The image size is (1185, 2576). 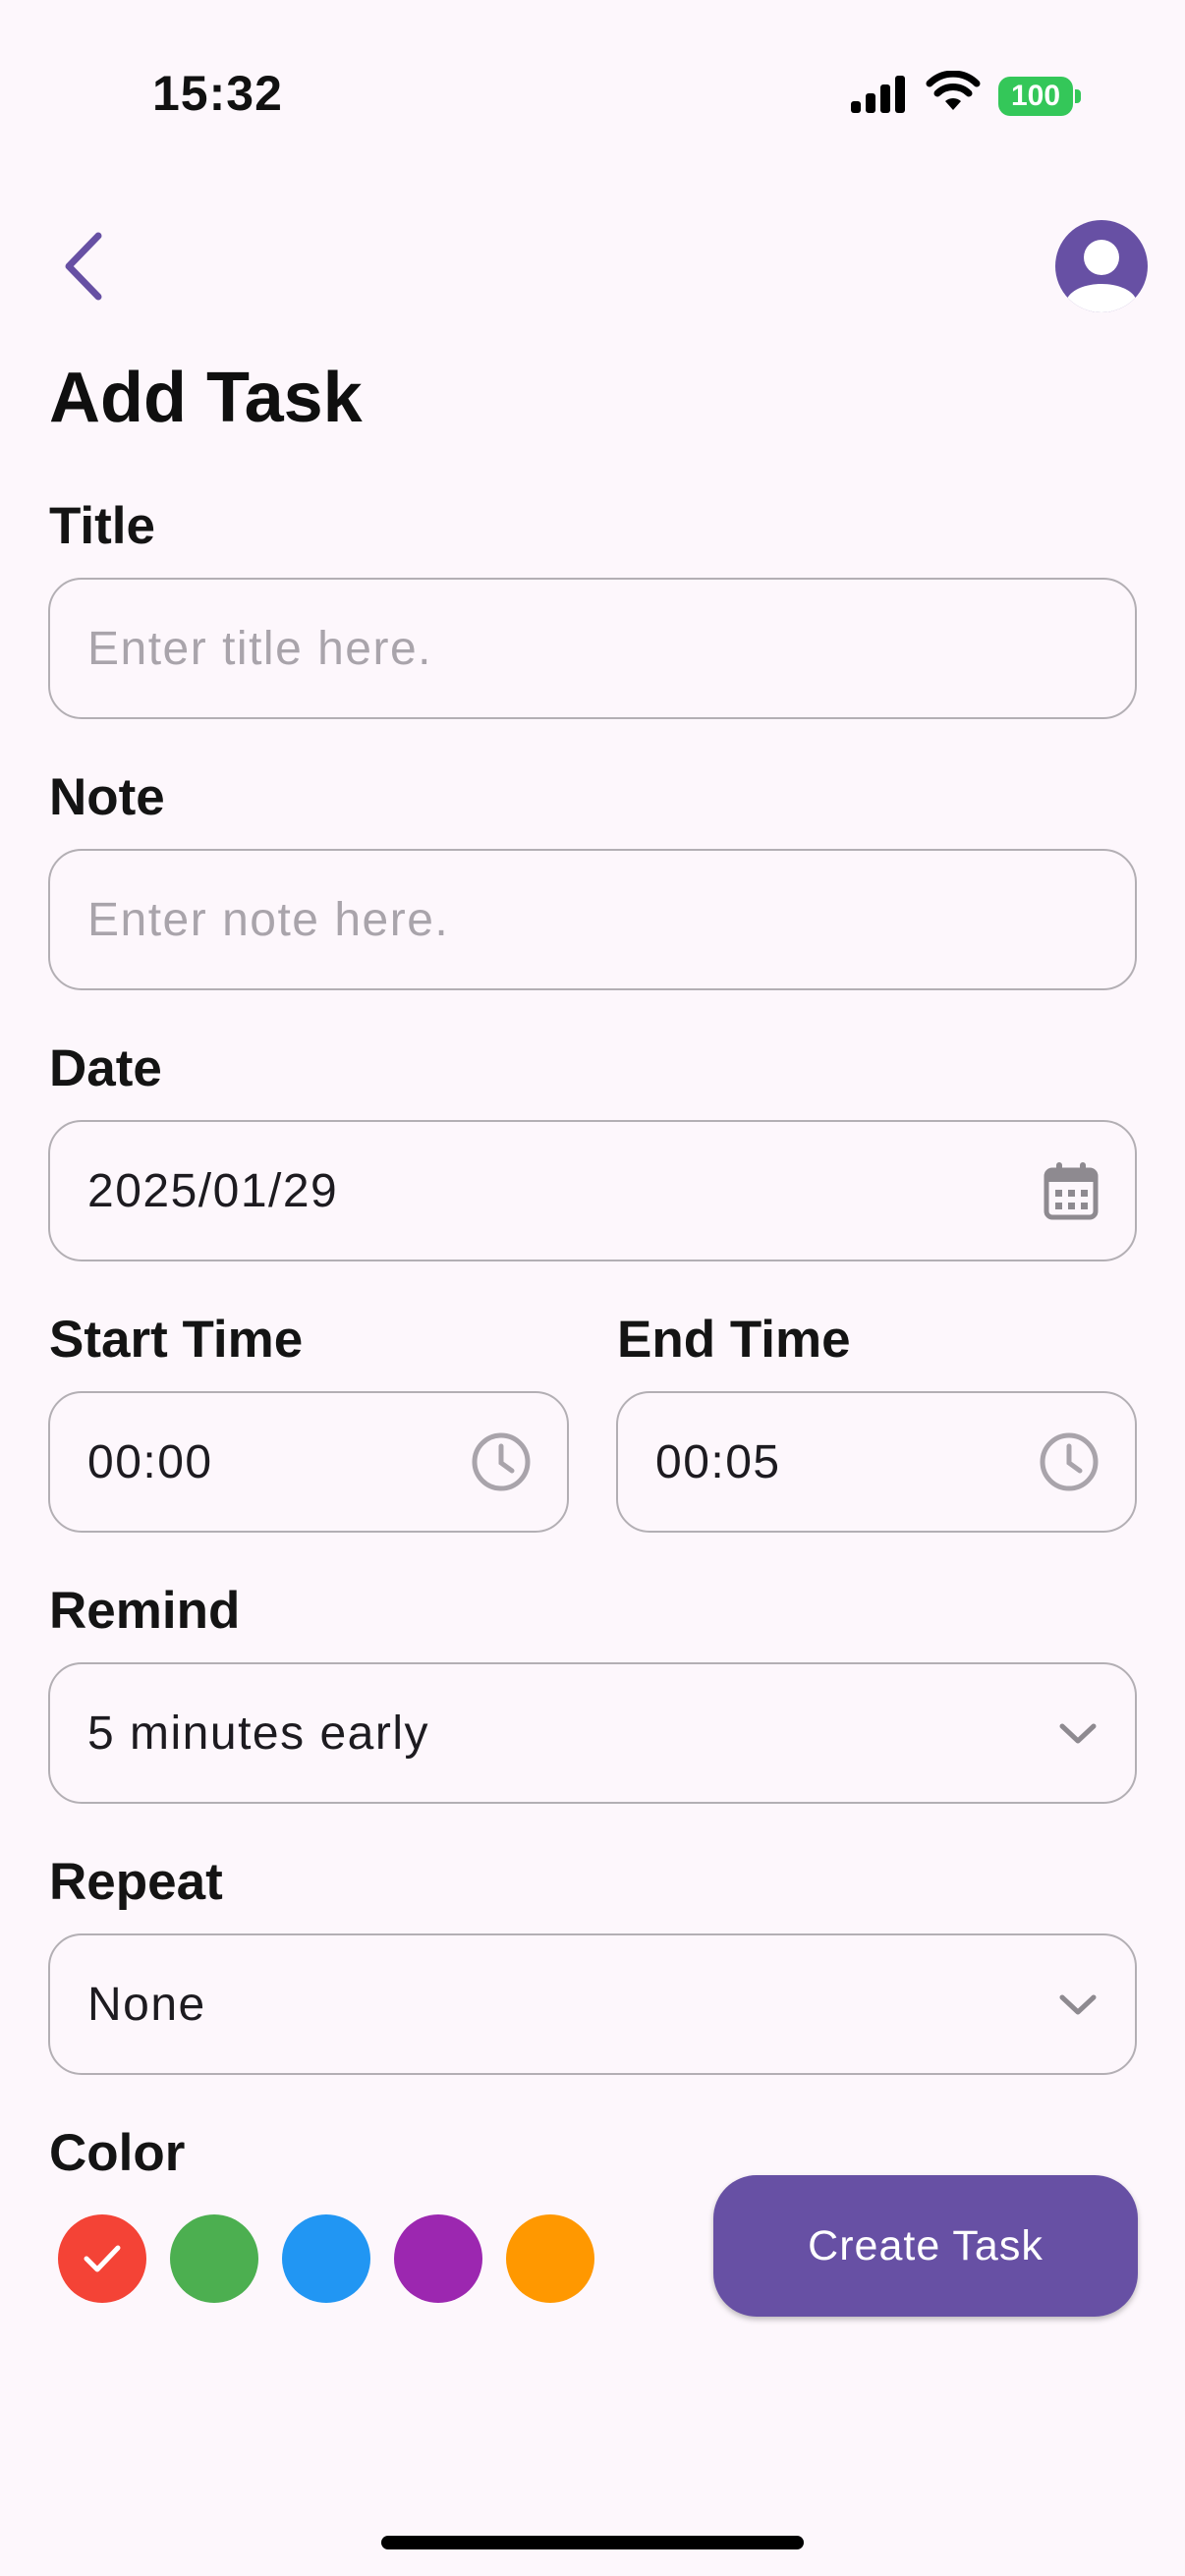 What do you see at coordinates (206, 398) in the screenshot?
I see `page-title: Add Task` at bounding box center [206, 398].